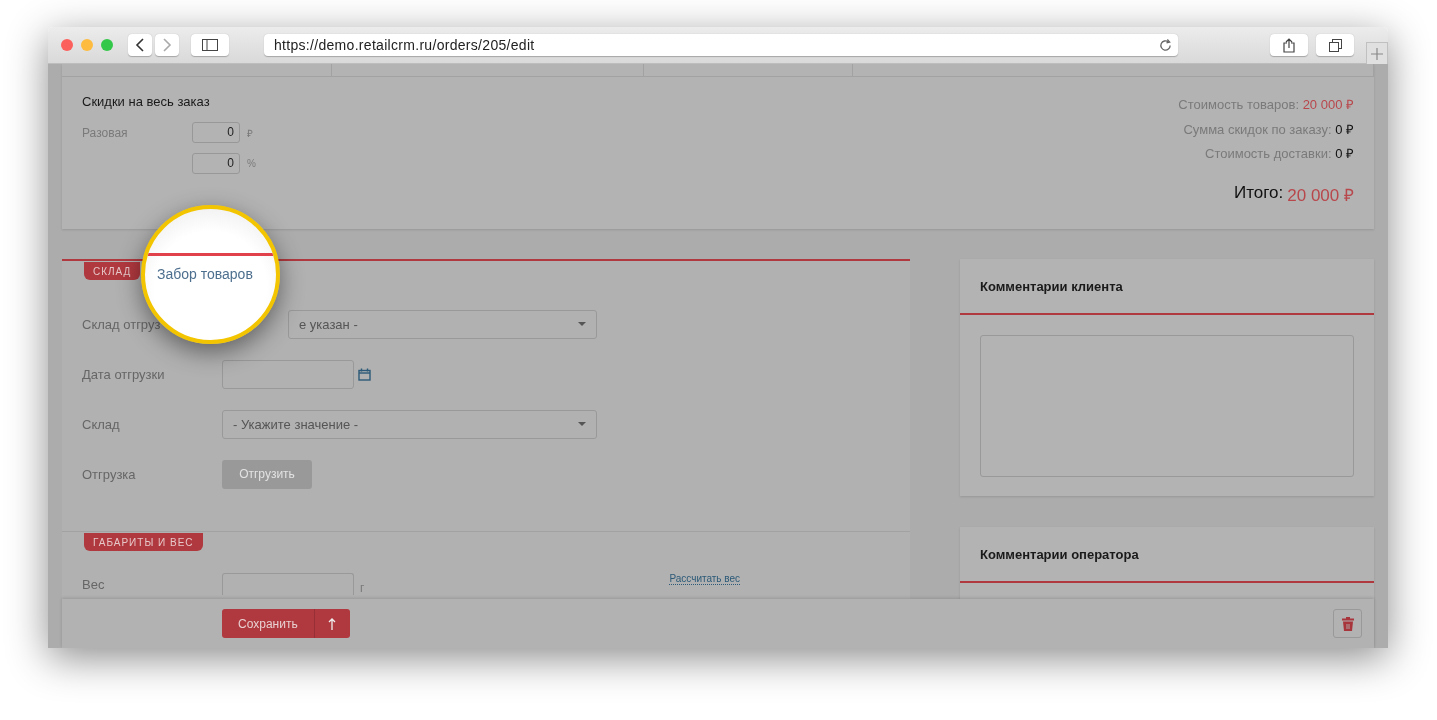 The image size is (1437, 720). I want to click on sidebar-button, so click(210, 45).